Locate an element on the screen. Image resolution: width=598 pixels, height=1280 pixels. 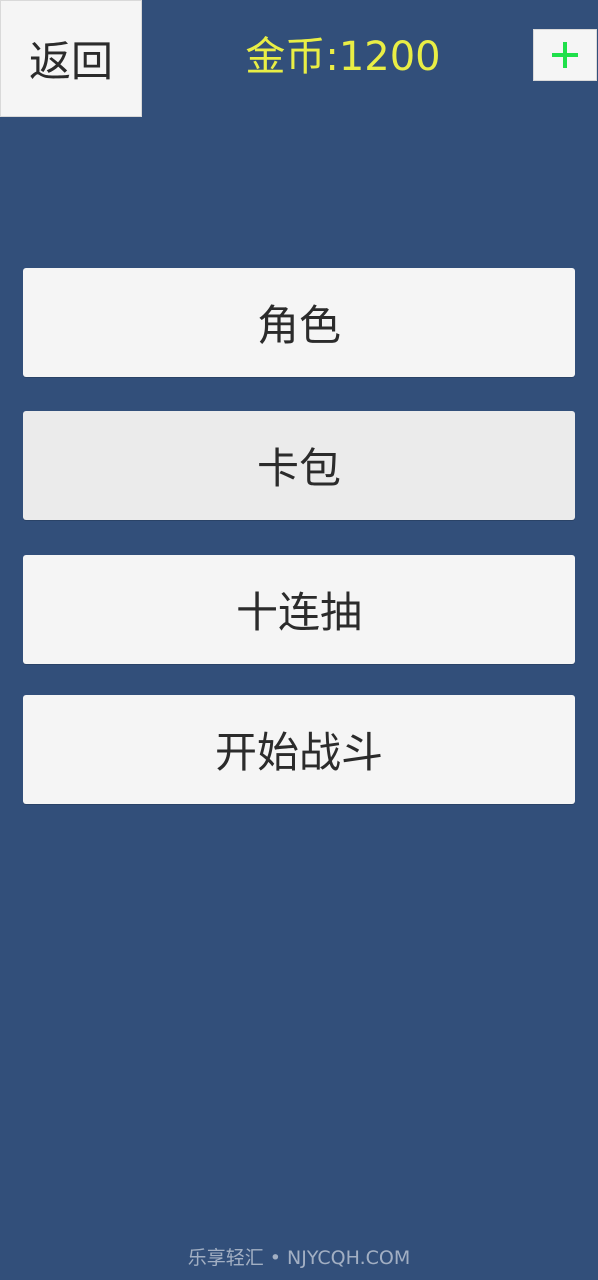
start-battle-button: 开始战斗 is located at coordinates (299, 749).